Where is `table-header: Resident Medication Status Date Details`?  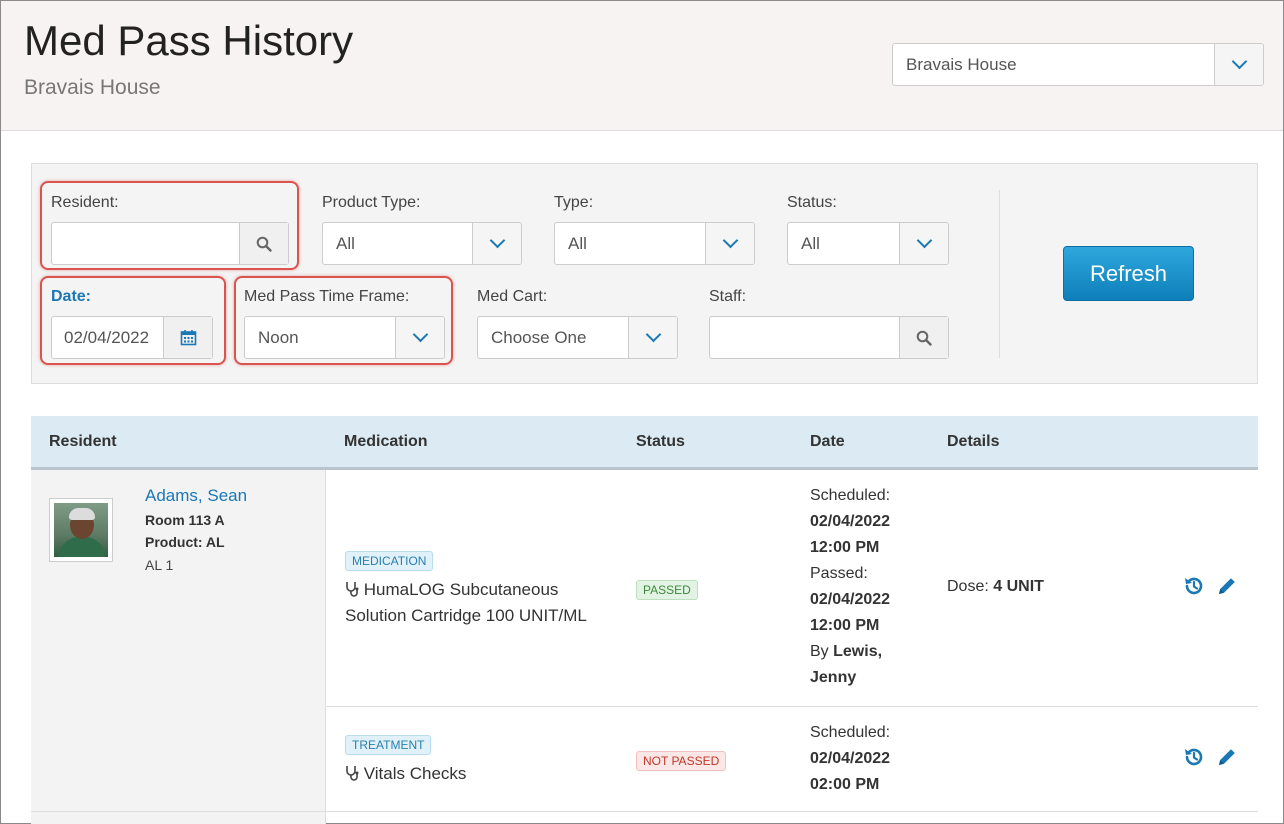 table-header: Resident Medication Status Date Details is located at coordinates (644, 443).